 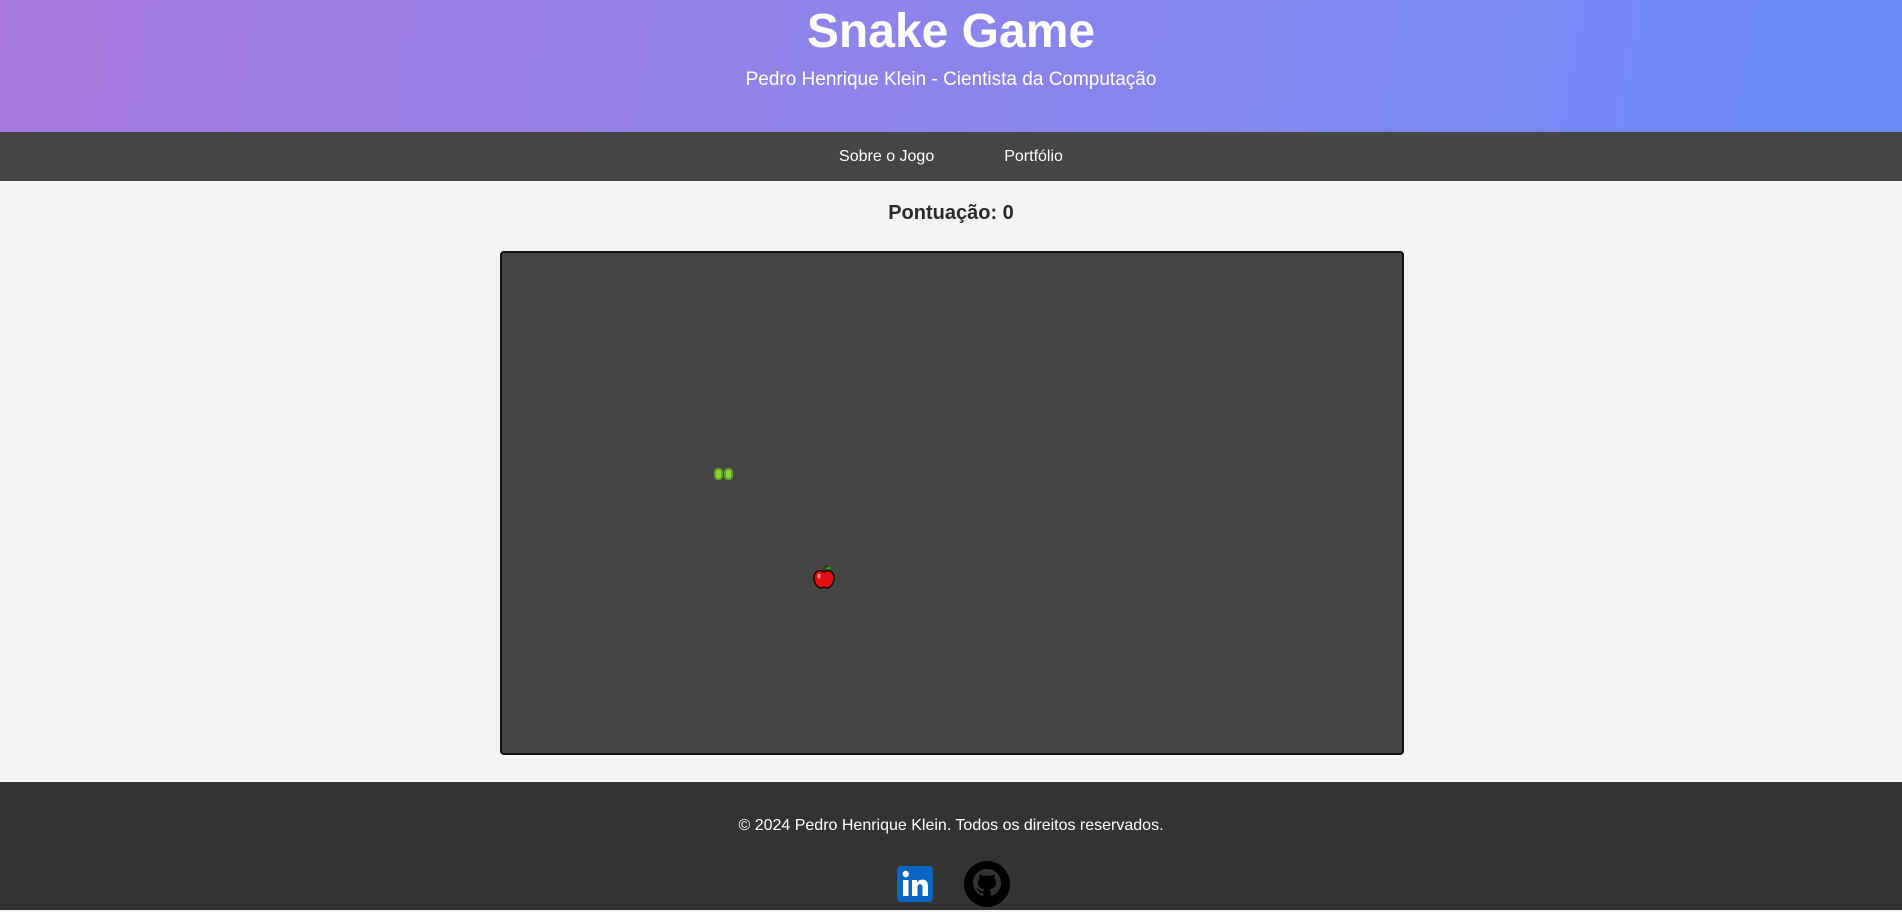 What do you see at coordinates (886, 157) in the screenshot?
I see `nav-link-sobre-o-jogo: Sobre o Jogo` at bounding box center [886, 157].